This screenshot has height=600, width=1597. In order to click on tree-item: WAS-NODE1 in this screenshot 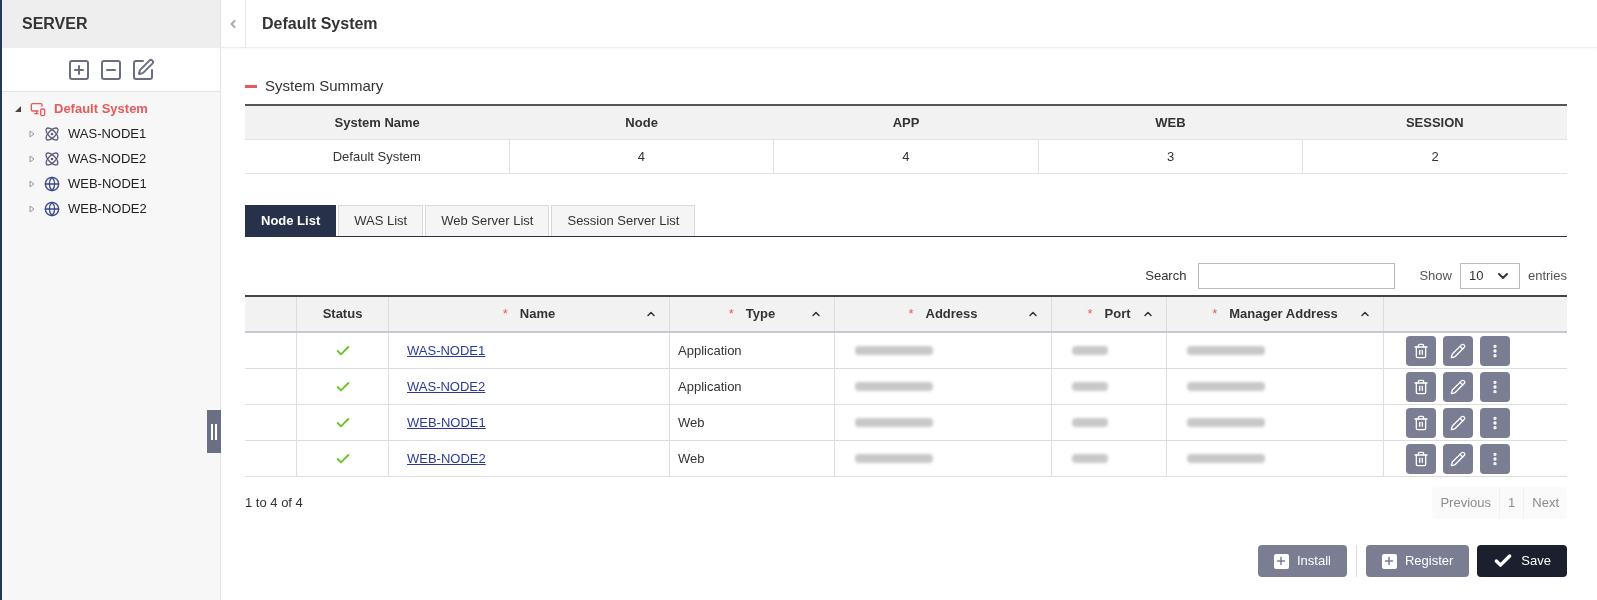, I will do `click(107, 133)`.